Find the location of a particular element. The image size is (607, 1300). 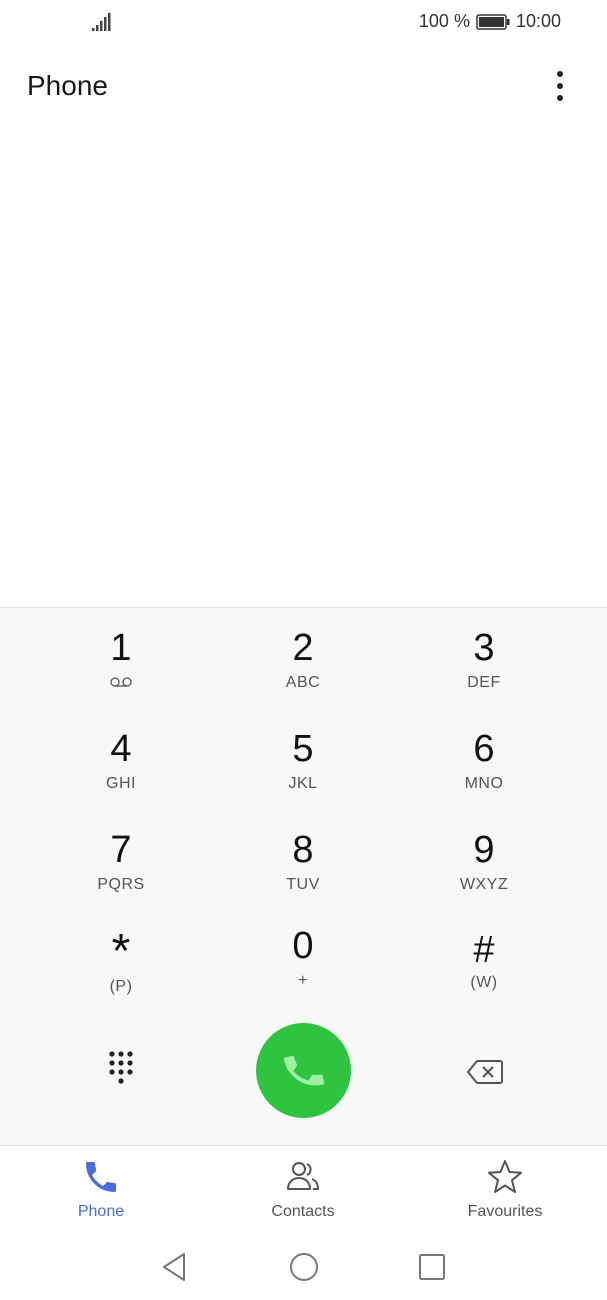

bottom-nav: Phone Contacts Favourites is located at coordinates (303, 1192).